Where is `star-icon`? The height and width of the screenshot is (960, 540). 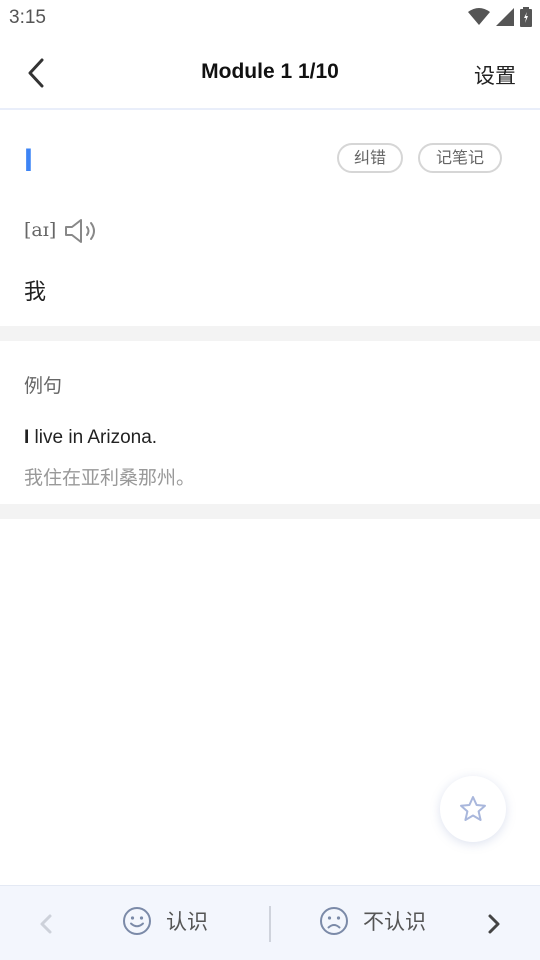 star-icon is located at coordinates (473, 808).